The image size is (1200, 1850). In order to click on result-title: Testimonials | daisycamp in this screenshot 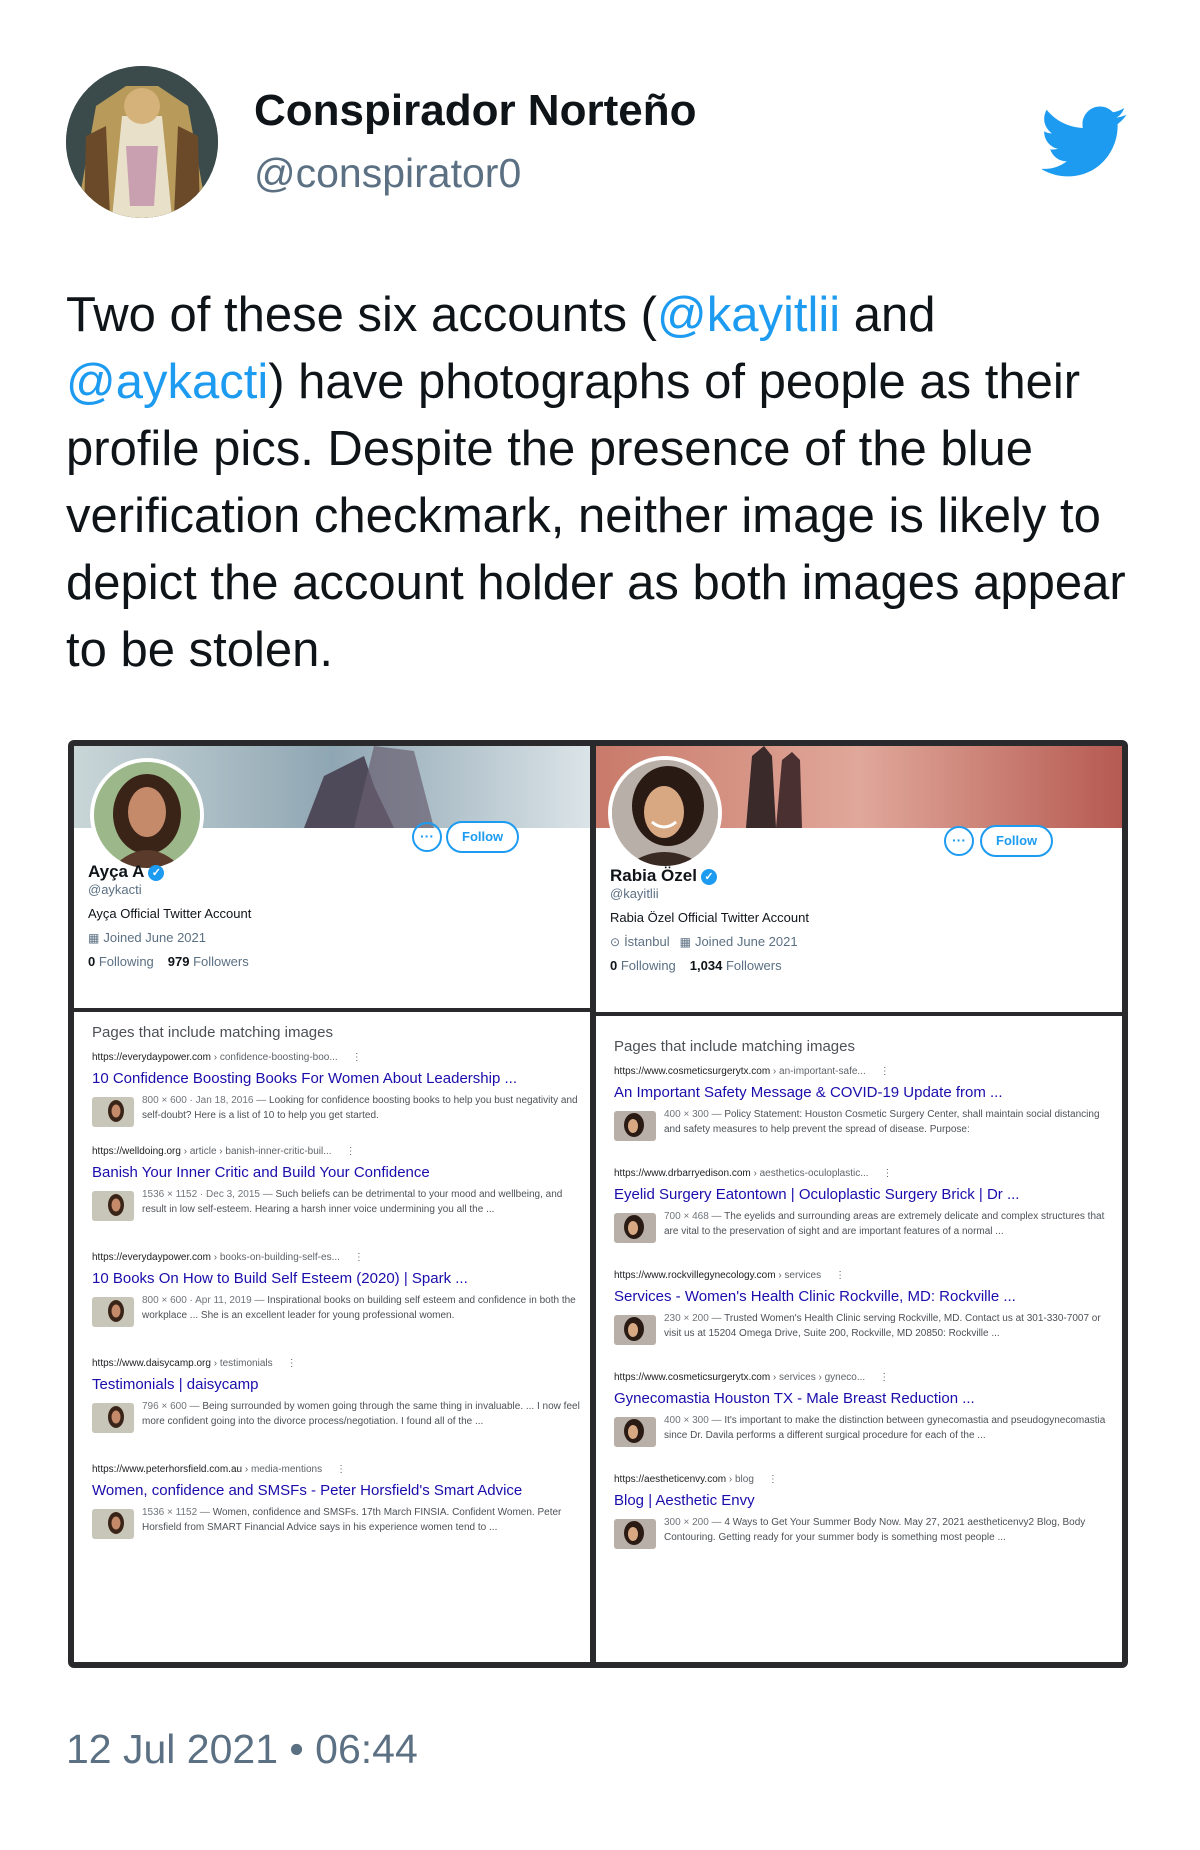, I will do `click(338, 1385)`.